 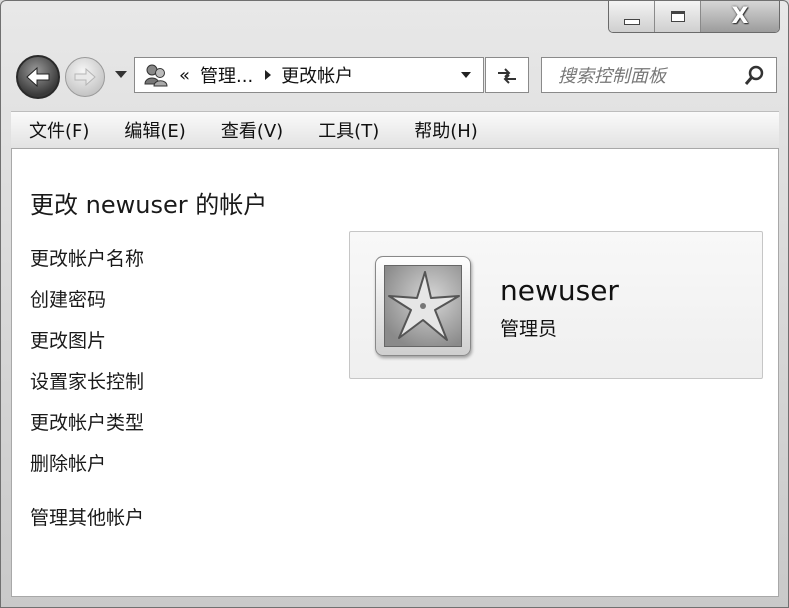 I want to click on forward-button, so click(x=85, y=77).